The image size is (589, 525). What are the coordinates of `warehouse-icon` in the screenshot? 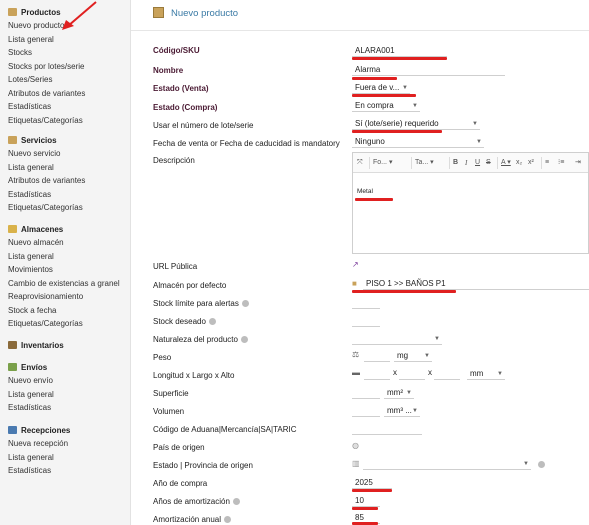 It's located at (12, 229).